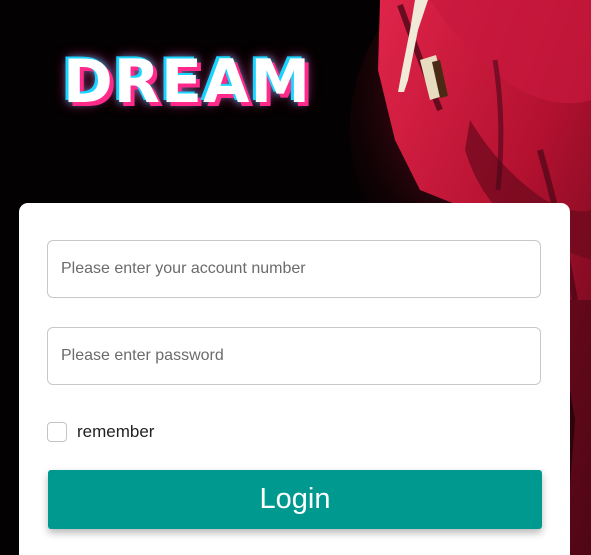 This screenshot has width=591, height=555. What do you see at coordinates (57, 432) in the screenshot?
I see `remember-checkbox` at bounding box center [57, 432].